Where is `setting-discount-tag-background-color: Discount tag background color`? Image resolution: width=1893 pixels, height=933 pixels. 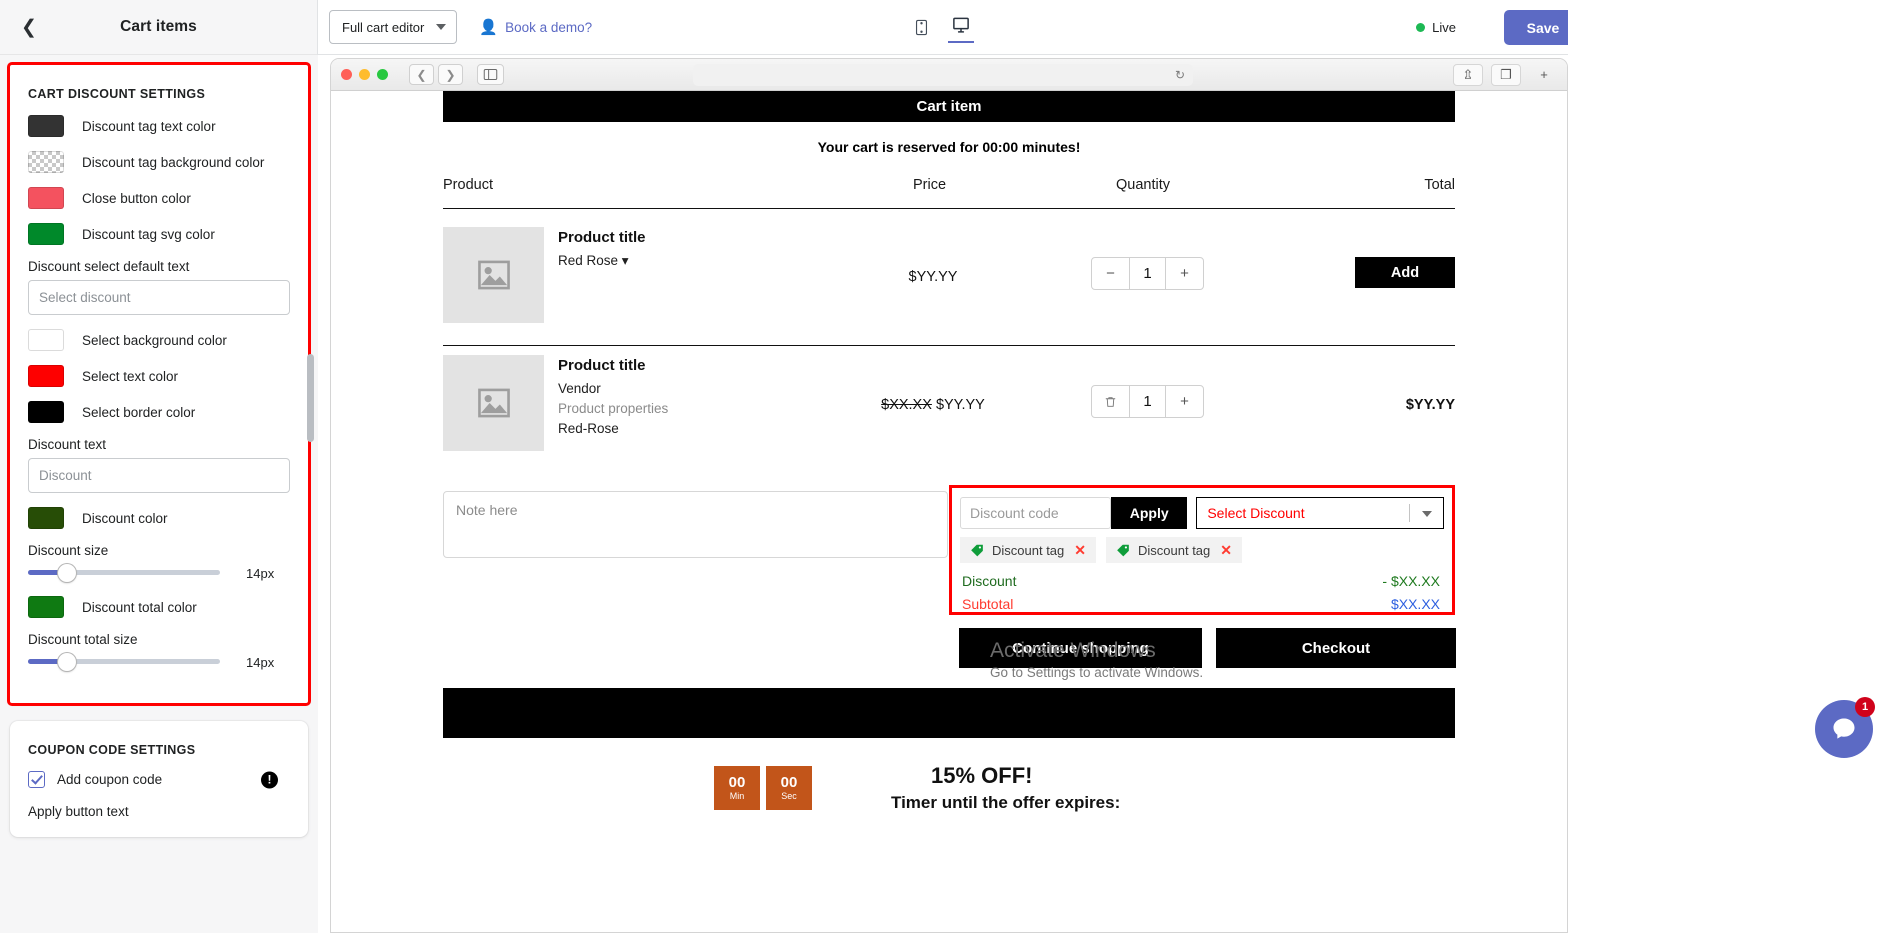 setting-discount-tag-background-color: Discount tag background color is located at coordinates (159, 162).